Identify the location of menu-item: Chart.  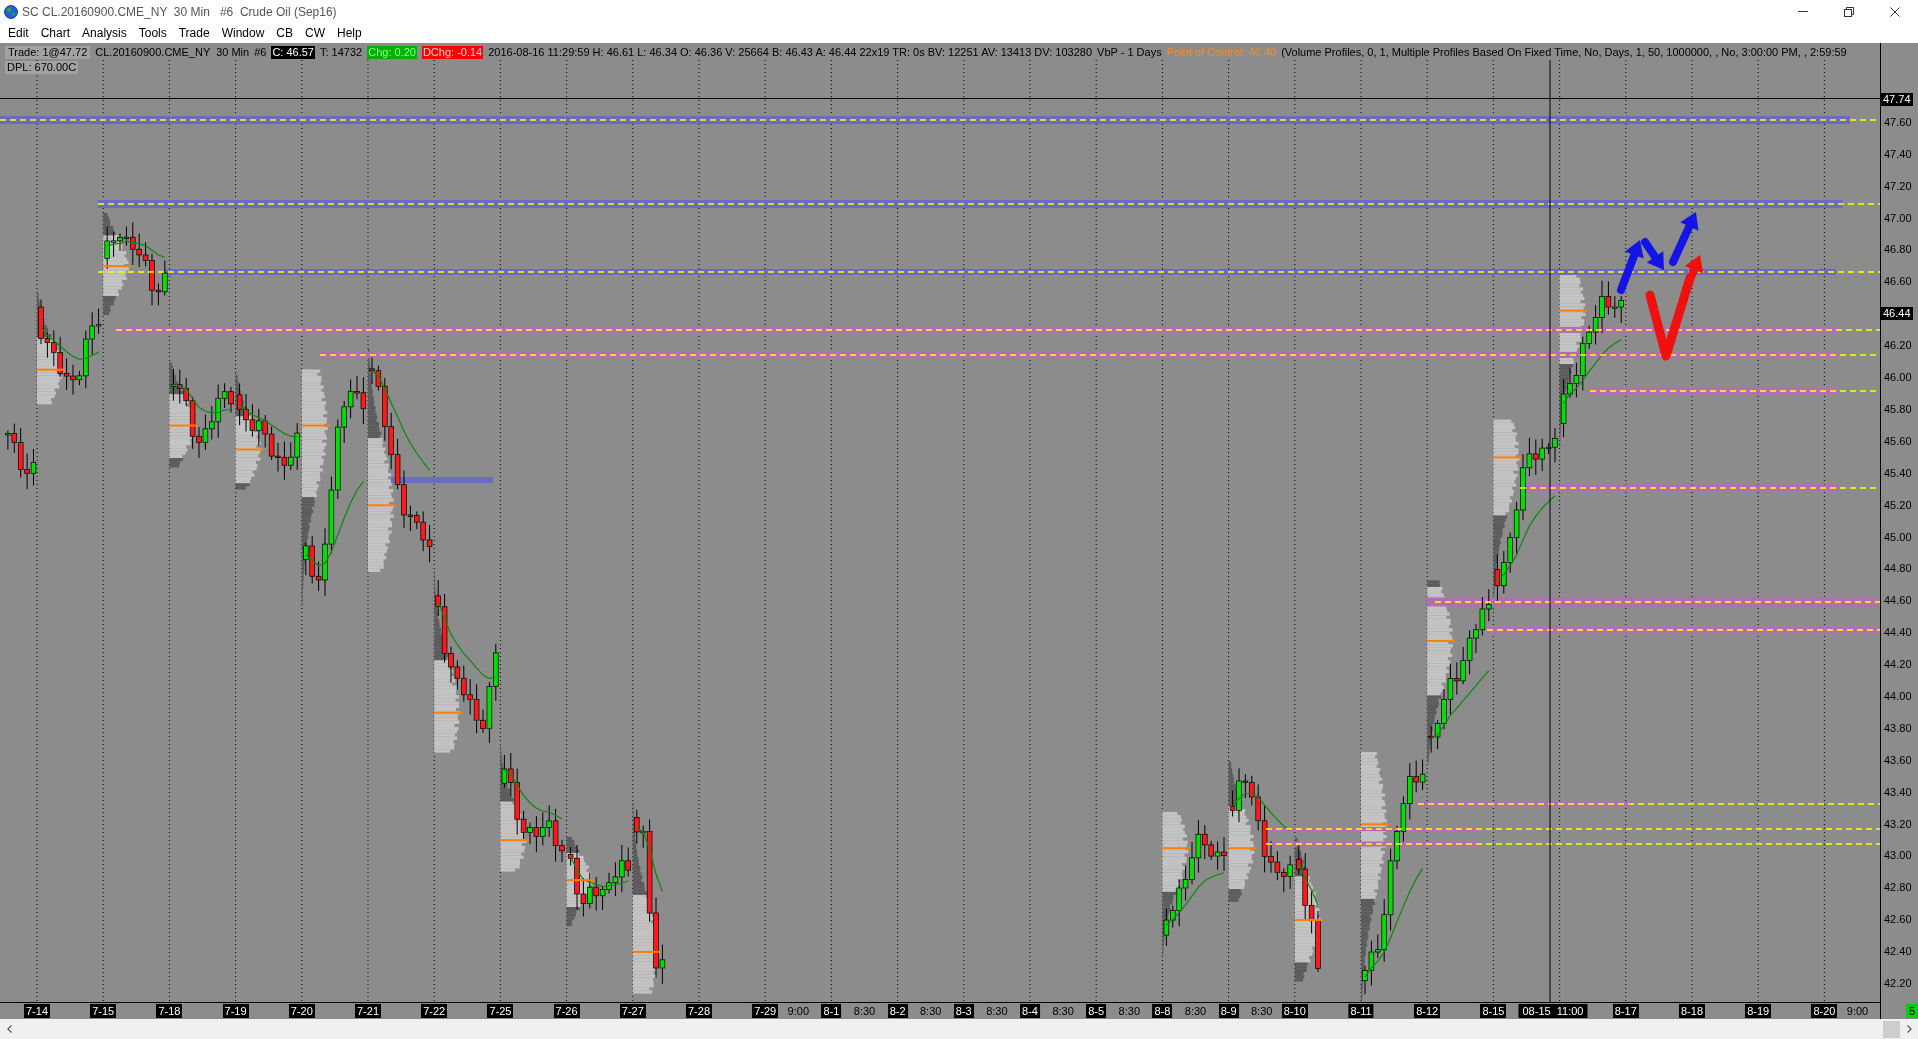
(55, 33).